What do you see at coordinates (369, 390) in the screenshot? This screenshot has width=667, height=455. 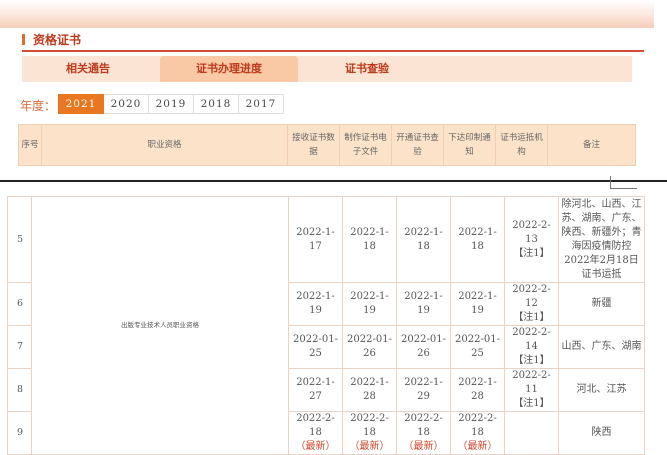 I see `made-date: 2022-1-28` at bounding box center [369, 390].